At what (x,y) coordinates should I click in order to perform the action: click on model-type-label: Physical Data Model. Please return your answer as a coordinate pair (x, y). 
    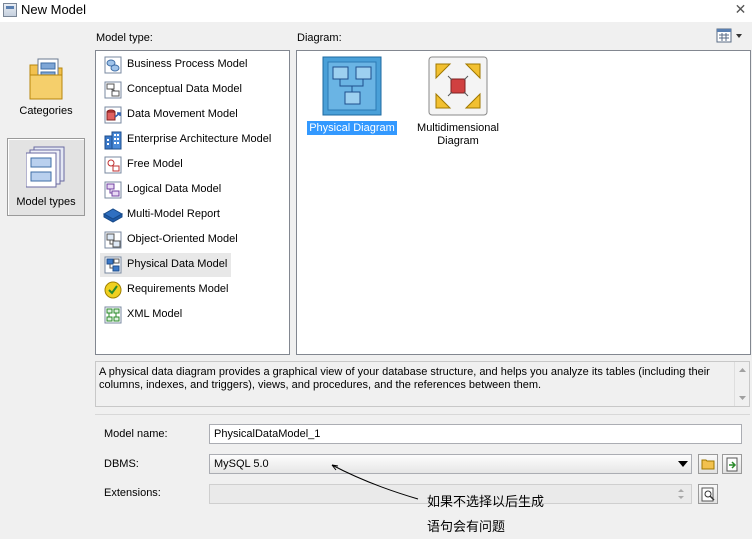
    Looking at the image, I should click on (177, 264).